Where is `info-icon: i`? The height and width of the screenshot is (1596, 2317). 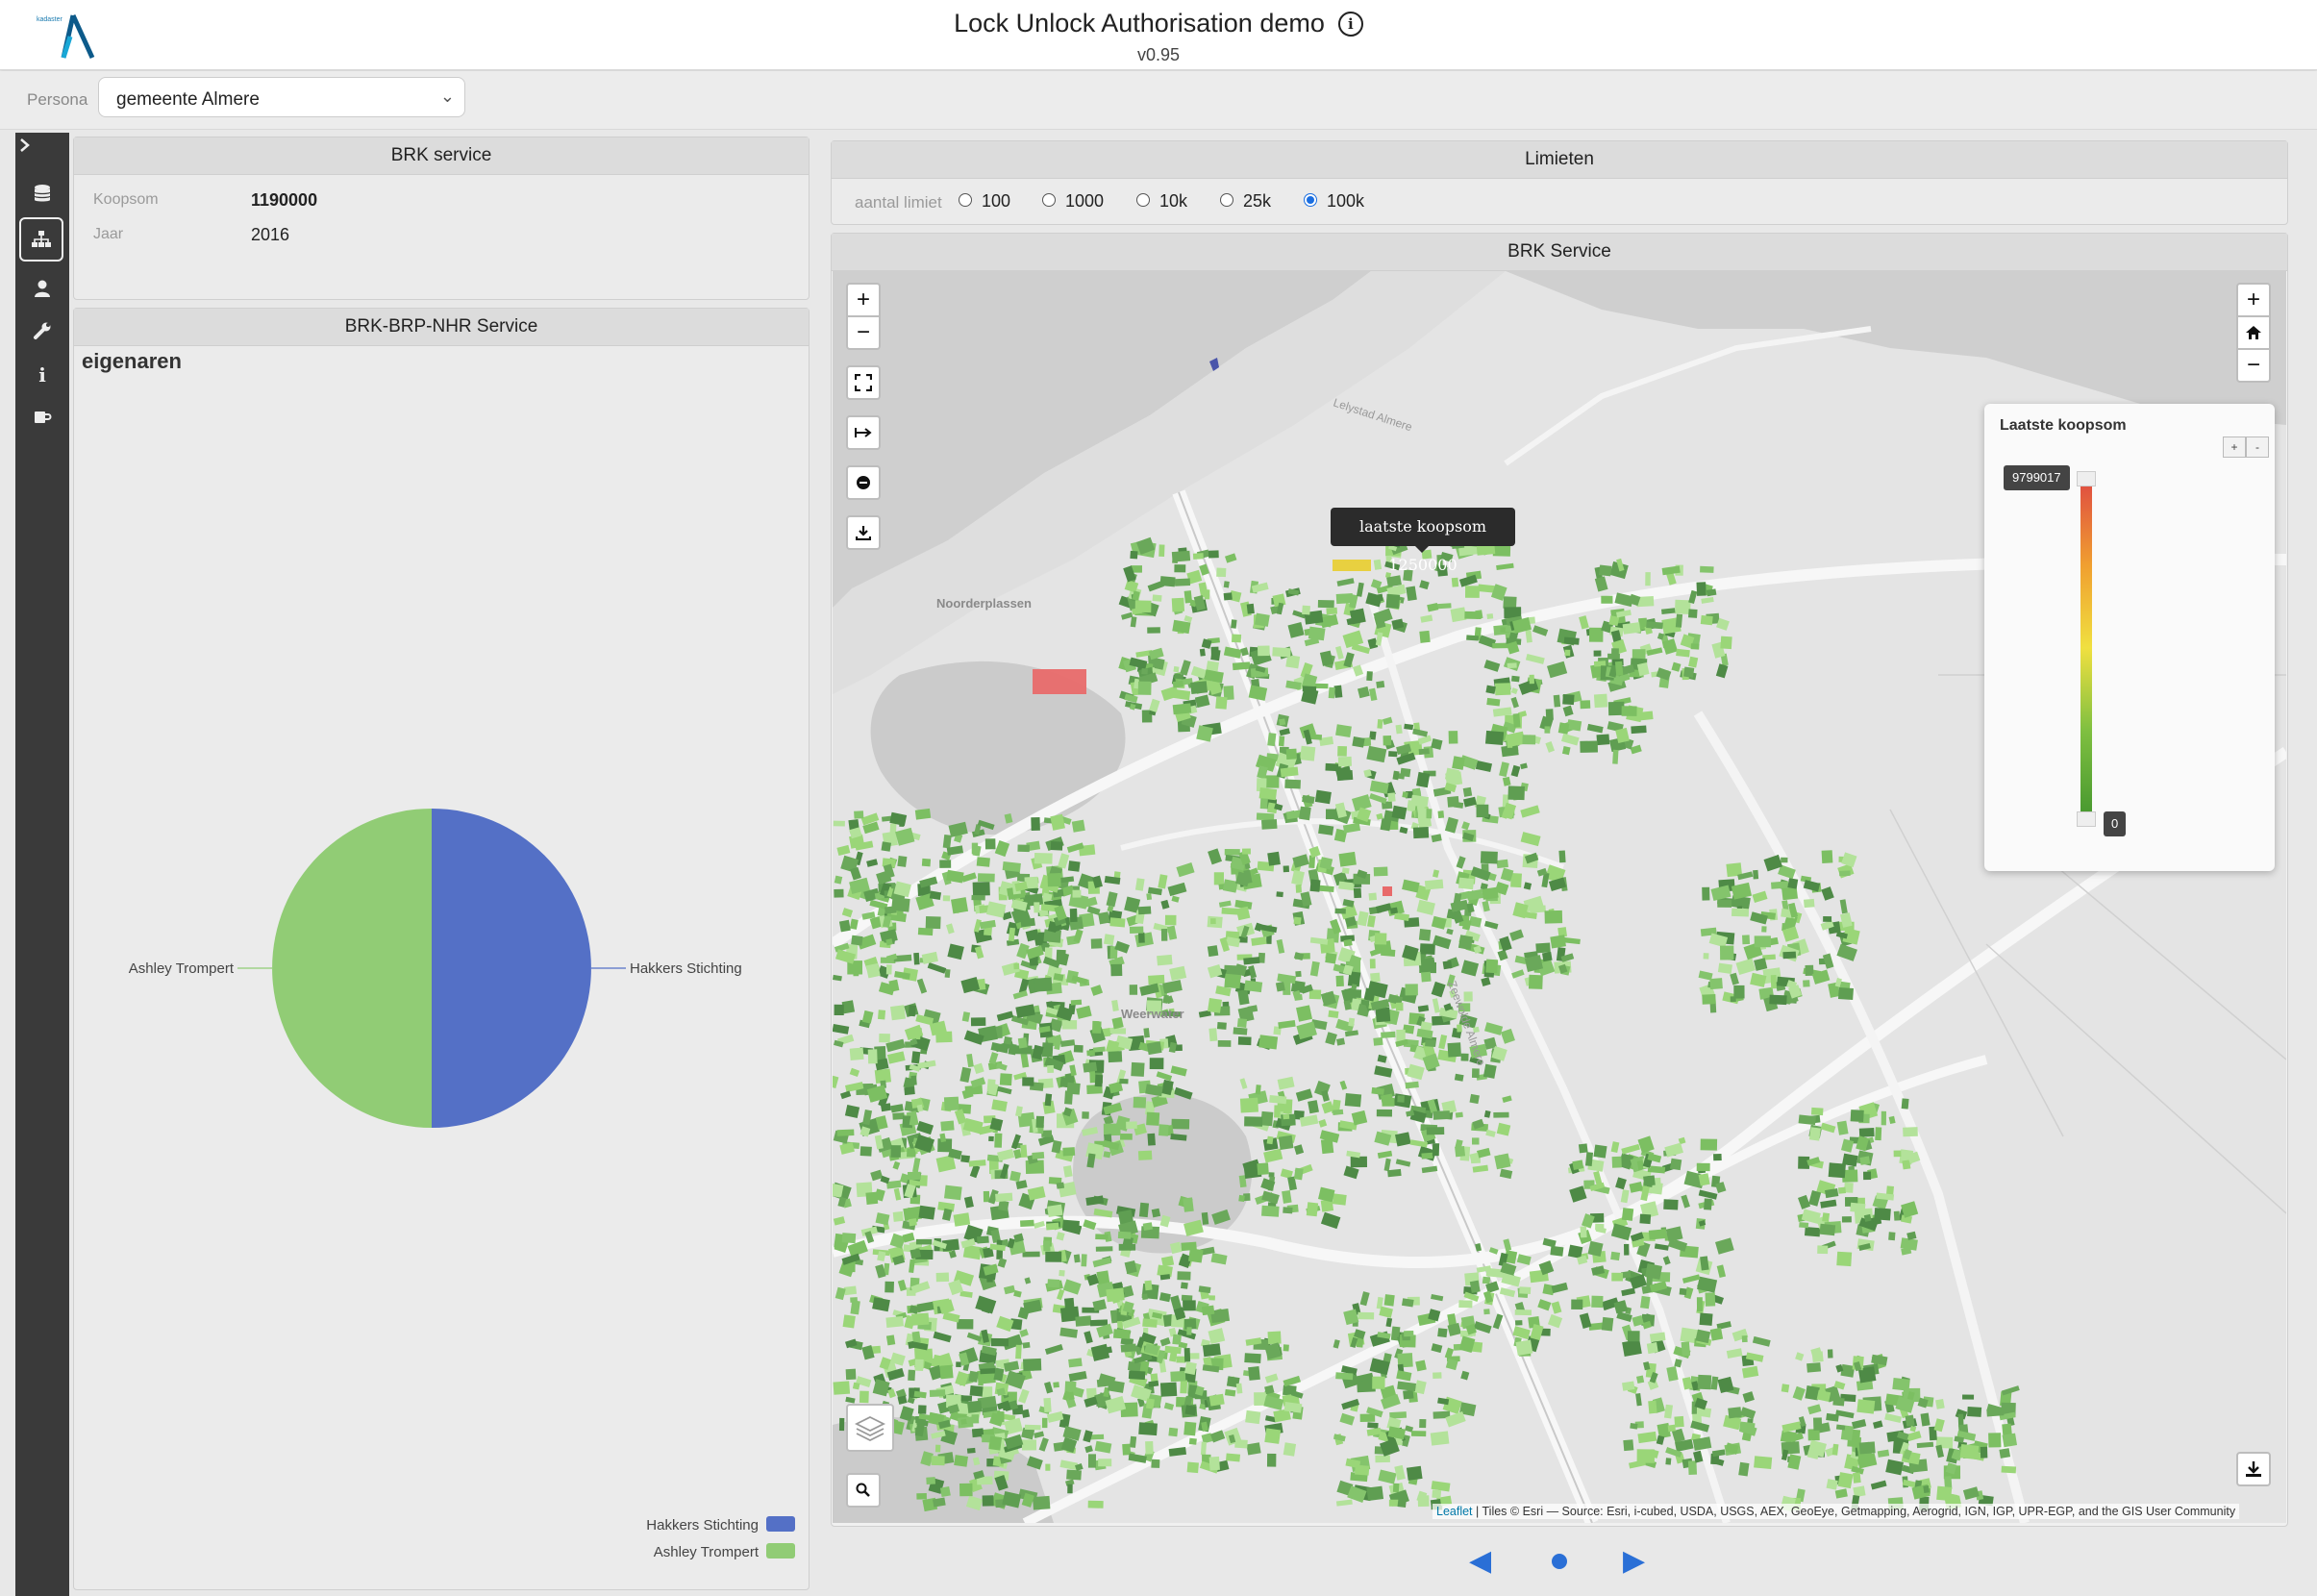 info-icon: i is located at coordinates (1350, 24).